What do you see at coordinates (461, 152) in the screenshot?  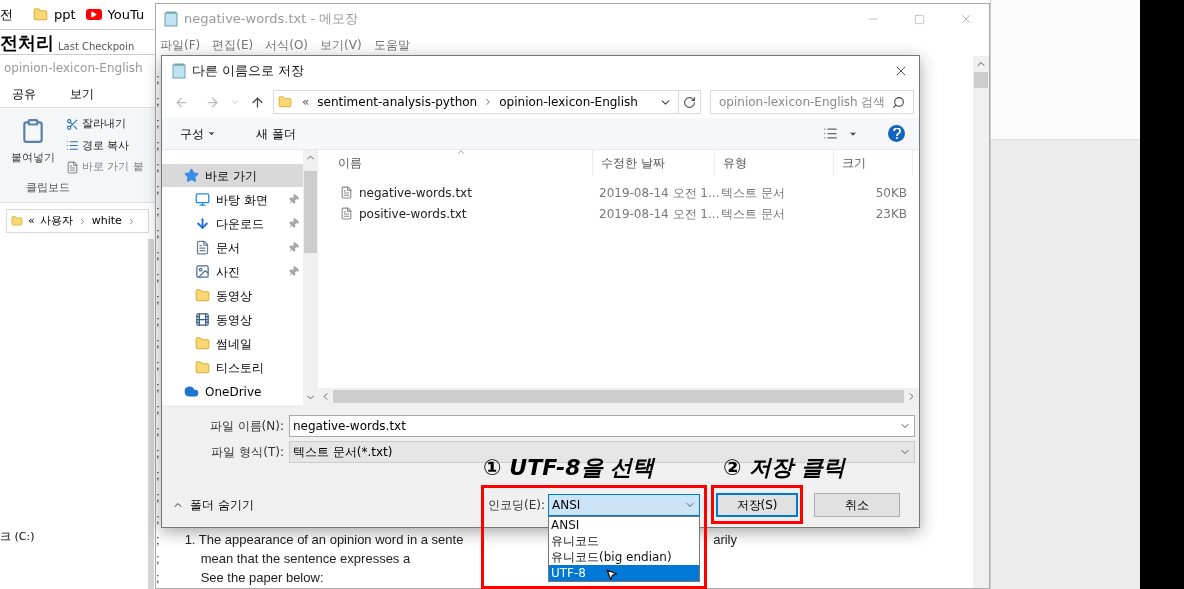 I see `sort-icon` at bounding box center [461, 152].